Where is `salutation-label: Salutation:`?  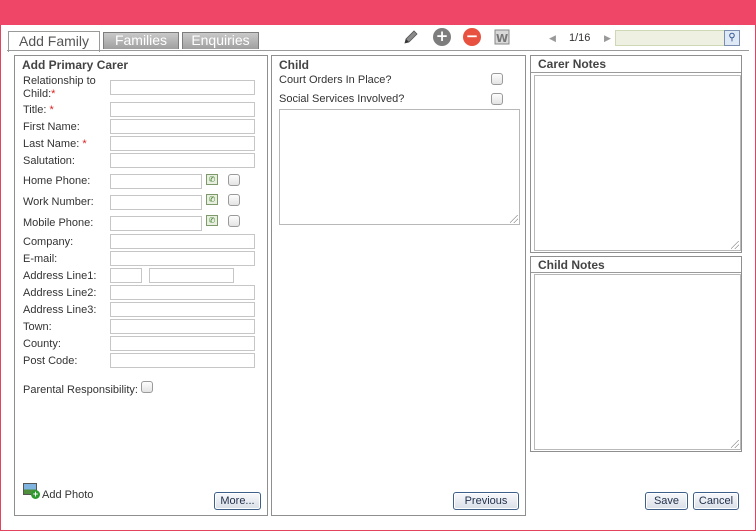
salutation-label: Salutation: is located at coordinates (49, 161).